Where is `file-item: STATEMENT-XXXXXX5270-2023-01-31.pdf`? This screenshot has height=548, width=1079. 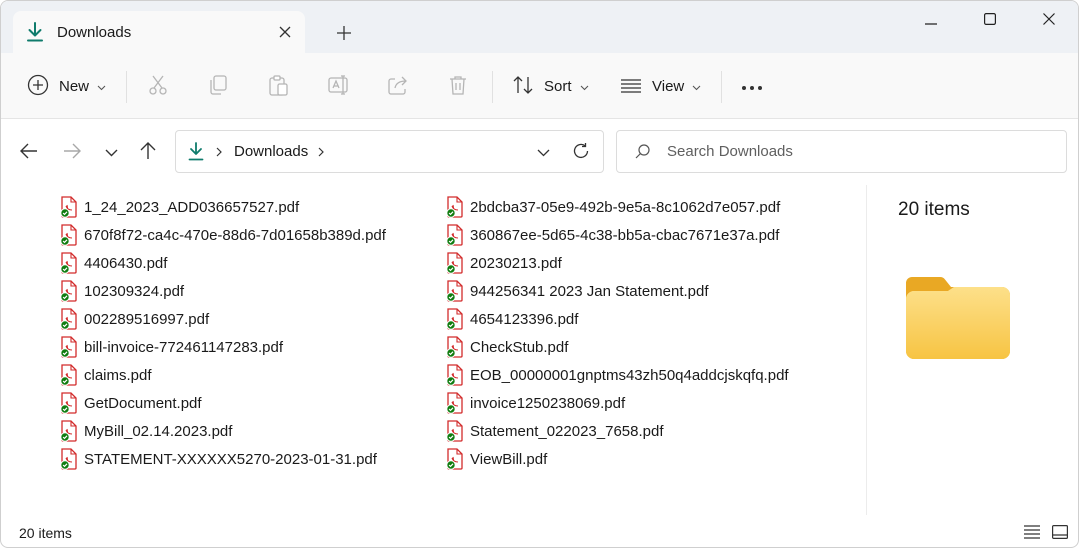
file-item: STATEMENT-XXXXXX5270-2023-01-31.pdf is located at coordinates (223, 459).